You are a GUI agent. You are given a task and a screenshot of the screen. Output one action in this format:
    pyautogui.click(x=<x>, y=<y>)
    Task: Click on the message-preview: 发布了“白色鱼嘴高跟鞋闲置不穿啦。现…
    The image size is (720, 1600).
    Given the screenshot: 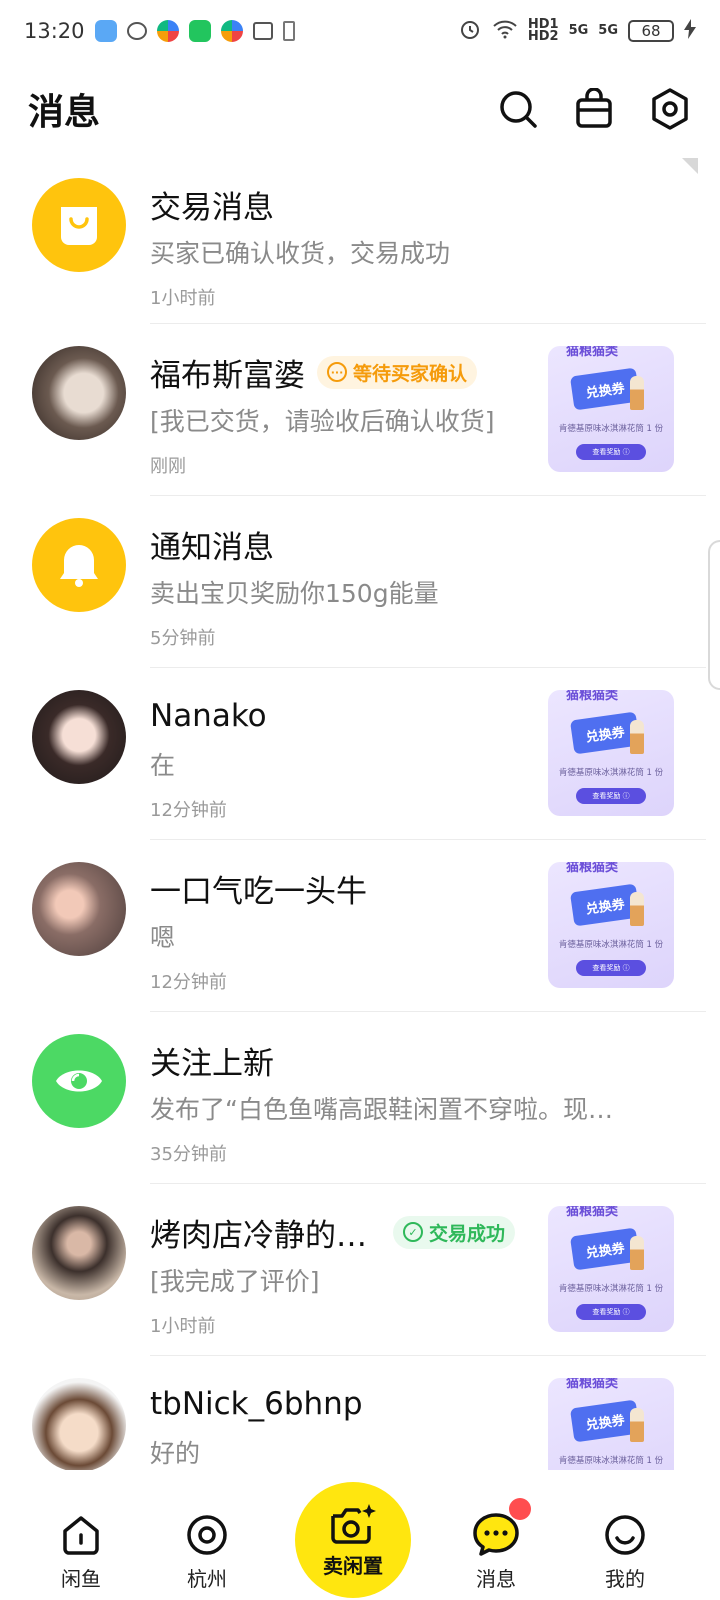 What is the action you would take?
    pyautogui.click(x=381, y=1109)
    